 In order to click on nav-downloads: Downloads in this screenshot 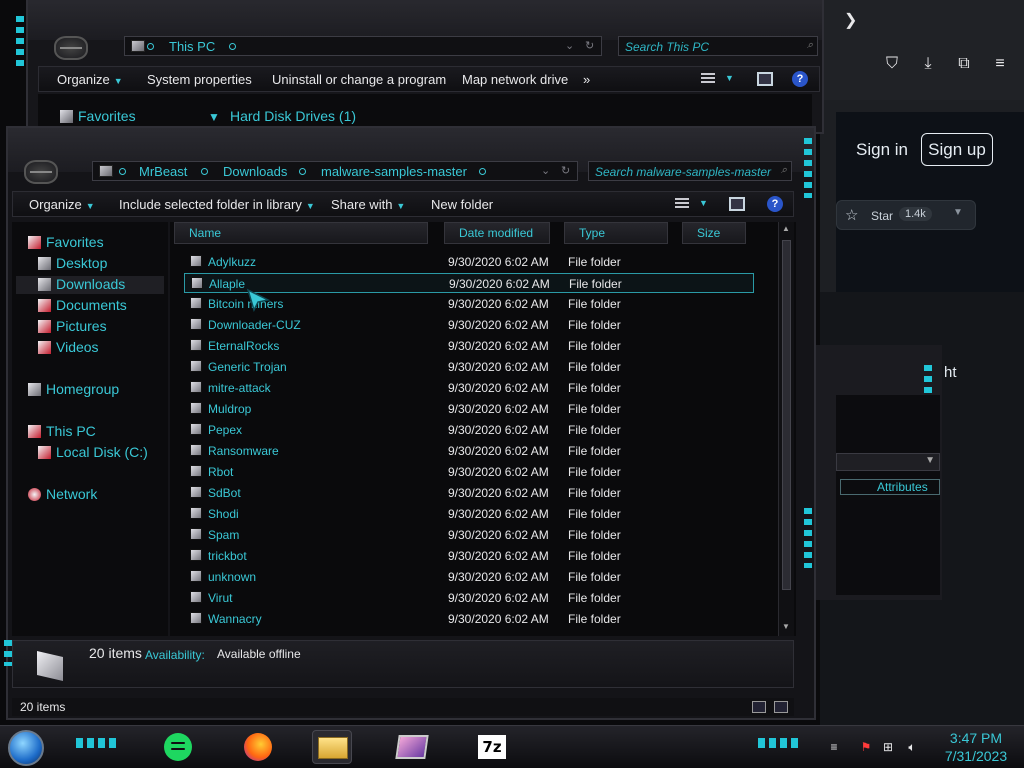, I will do `click(90, 285)`.